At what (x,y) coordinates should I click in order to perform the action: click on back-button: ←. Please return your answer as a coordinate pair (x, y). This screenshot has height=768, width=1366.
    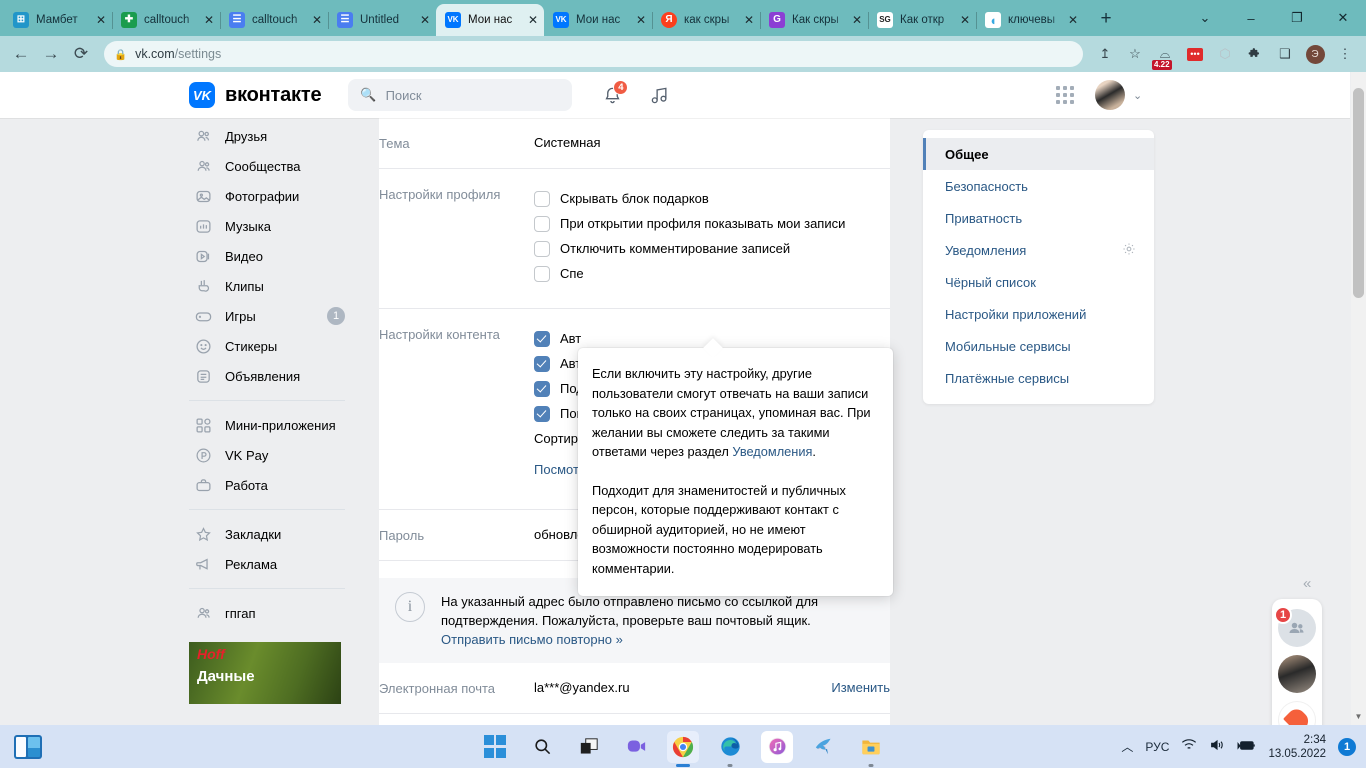
    Looking at the image, I should click on (21, 54).